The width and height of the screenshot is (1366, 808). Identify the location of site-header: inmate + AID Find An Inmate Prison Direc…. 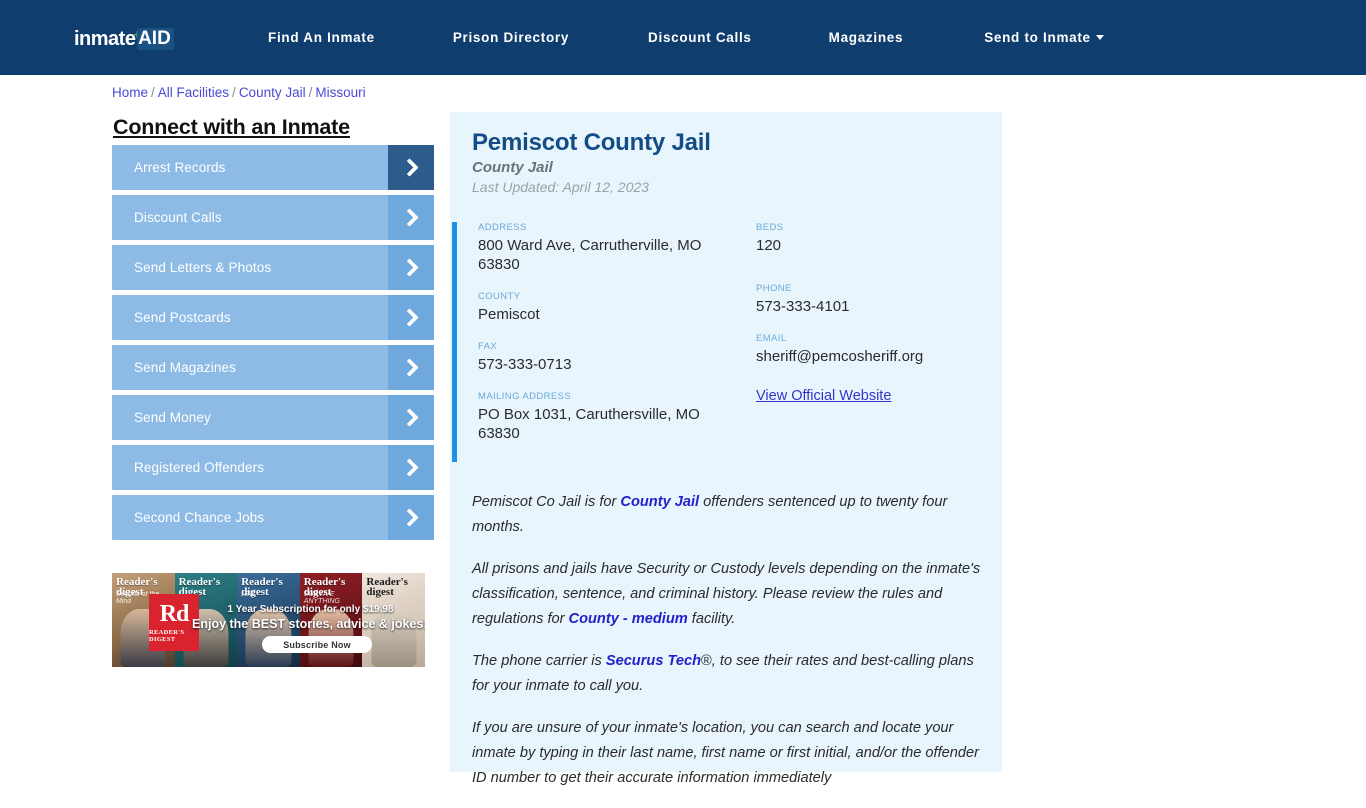
(683, 37).